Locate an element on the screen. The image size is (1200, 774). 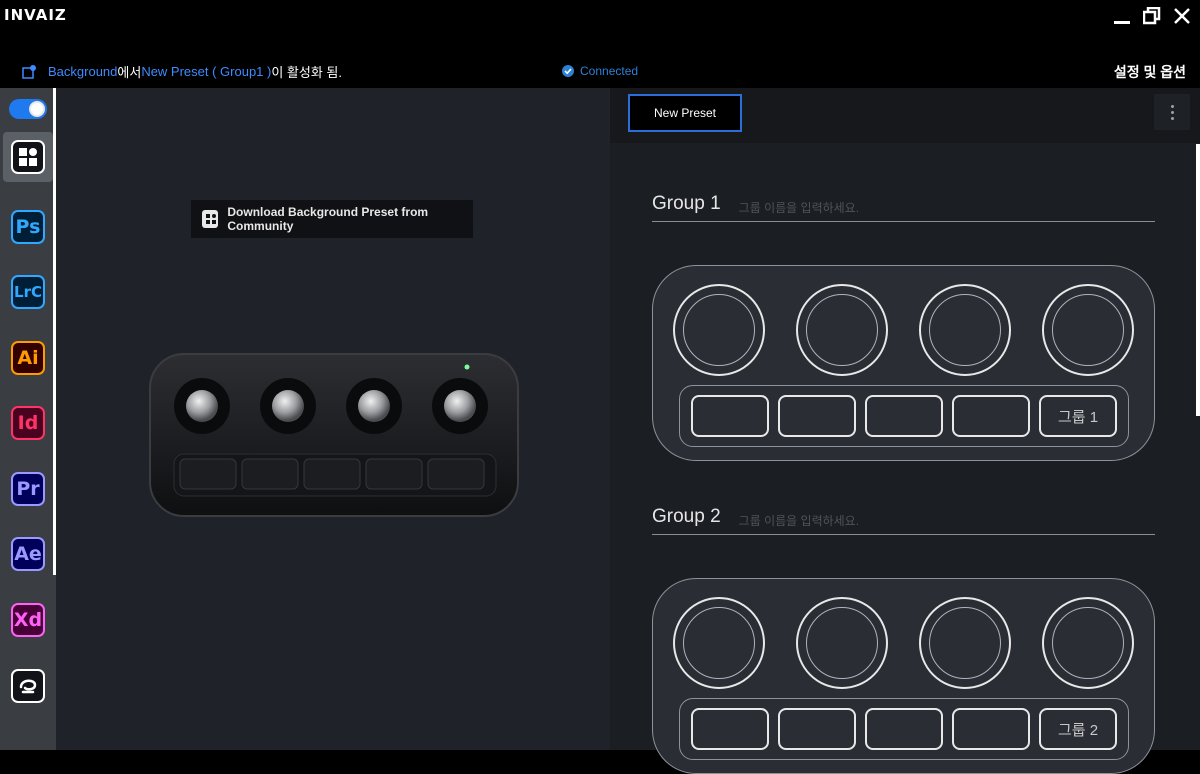
group-device-layout-2: 그룹 2 is located at coordinates (903, 676).